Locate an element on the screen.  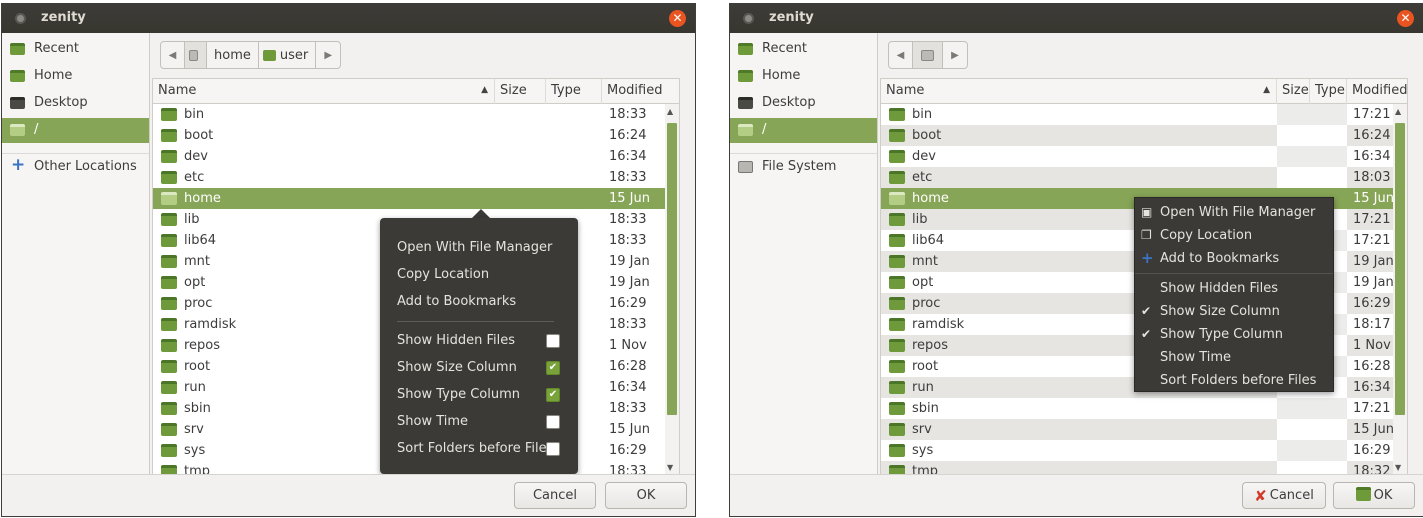
home-folder-icon is located at coordinates (745, 76).